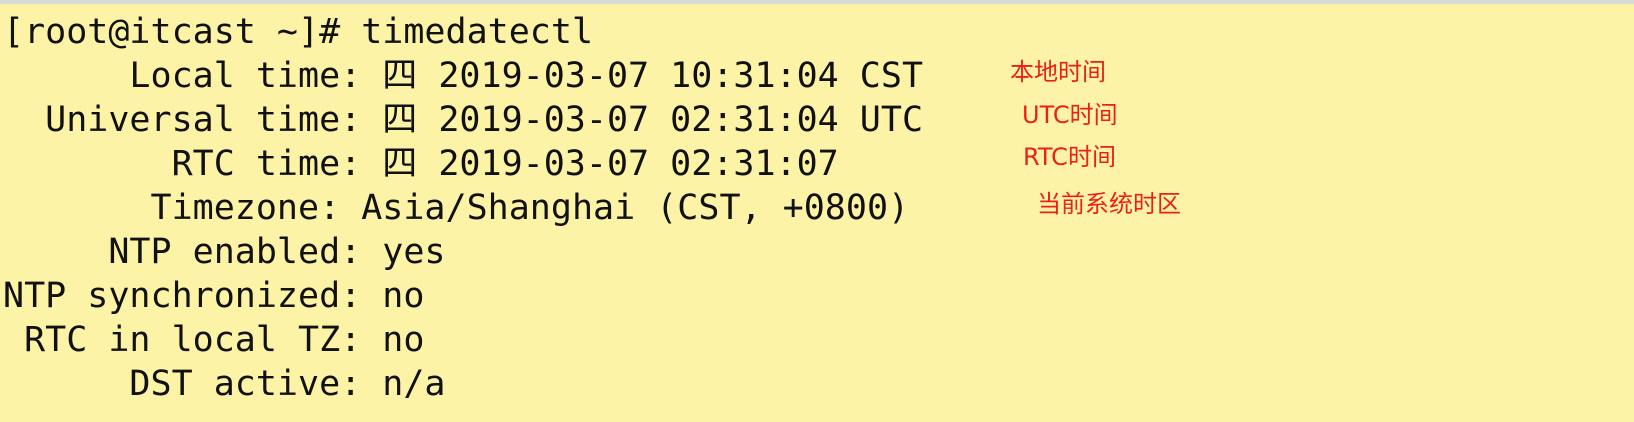 This screenshot has width=1634, height=422. Describe the element at coordinates (1058, 72) in the screenshot. I see `annotation-local-time: 本地时间` at that location.